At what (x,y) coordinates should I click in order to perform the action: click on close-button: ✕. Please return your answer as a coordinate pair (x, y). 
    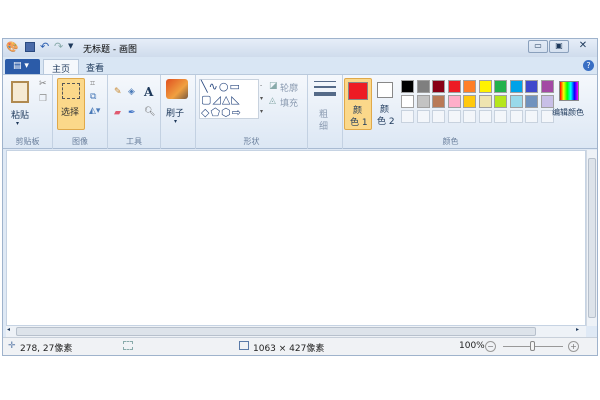
    Looking at the image, I should click on (583, 46).